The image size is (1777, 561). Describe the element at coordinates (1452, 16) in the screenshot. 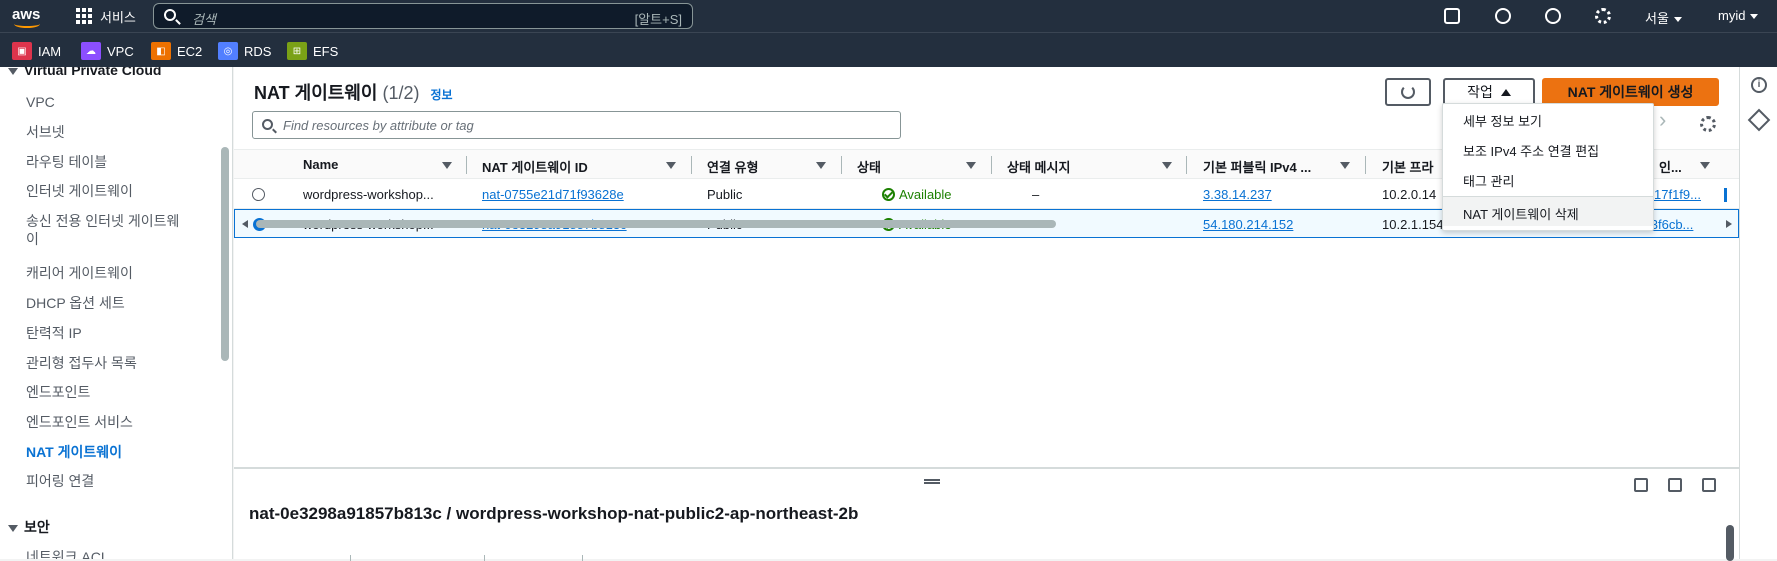

I see `cloudshell-icon` at that location.